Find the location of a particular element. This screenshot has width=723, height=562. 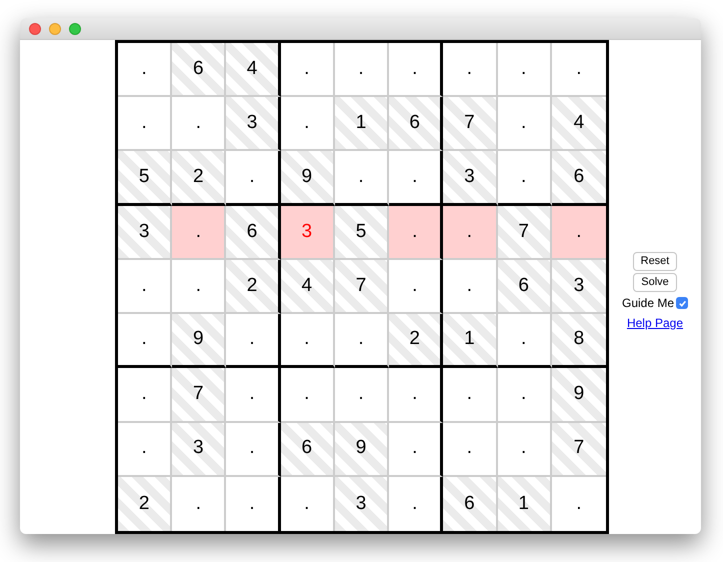

guide-me-checkbox is located at coordinates (682, 303).